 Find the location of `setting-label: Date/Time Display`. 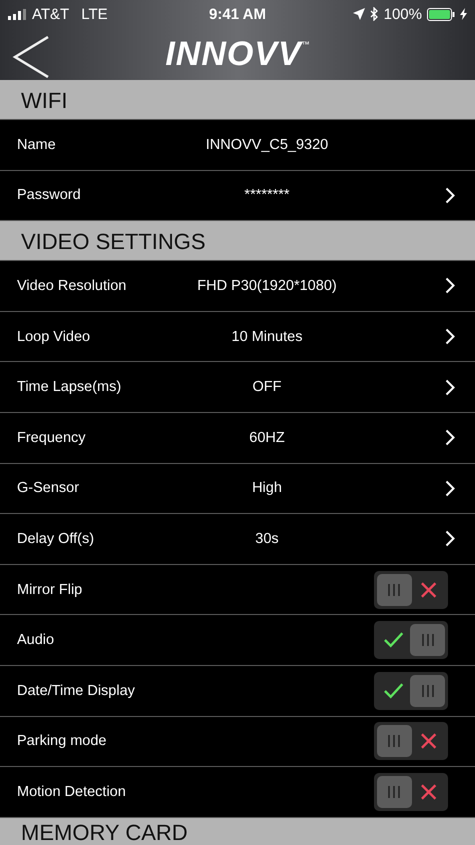

setting-label: Date/Time Display is located at coordinates (76, 690).